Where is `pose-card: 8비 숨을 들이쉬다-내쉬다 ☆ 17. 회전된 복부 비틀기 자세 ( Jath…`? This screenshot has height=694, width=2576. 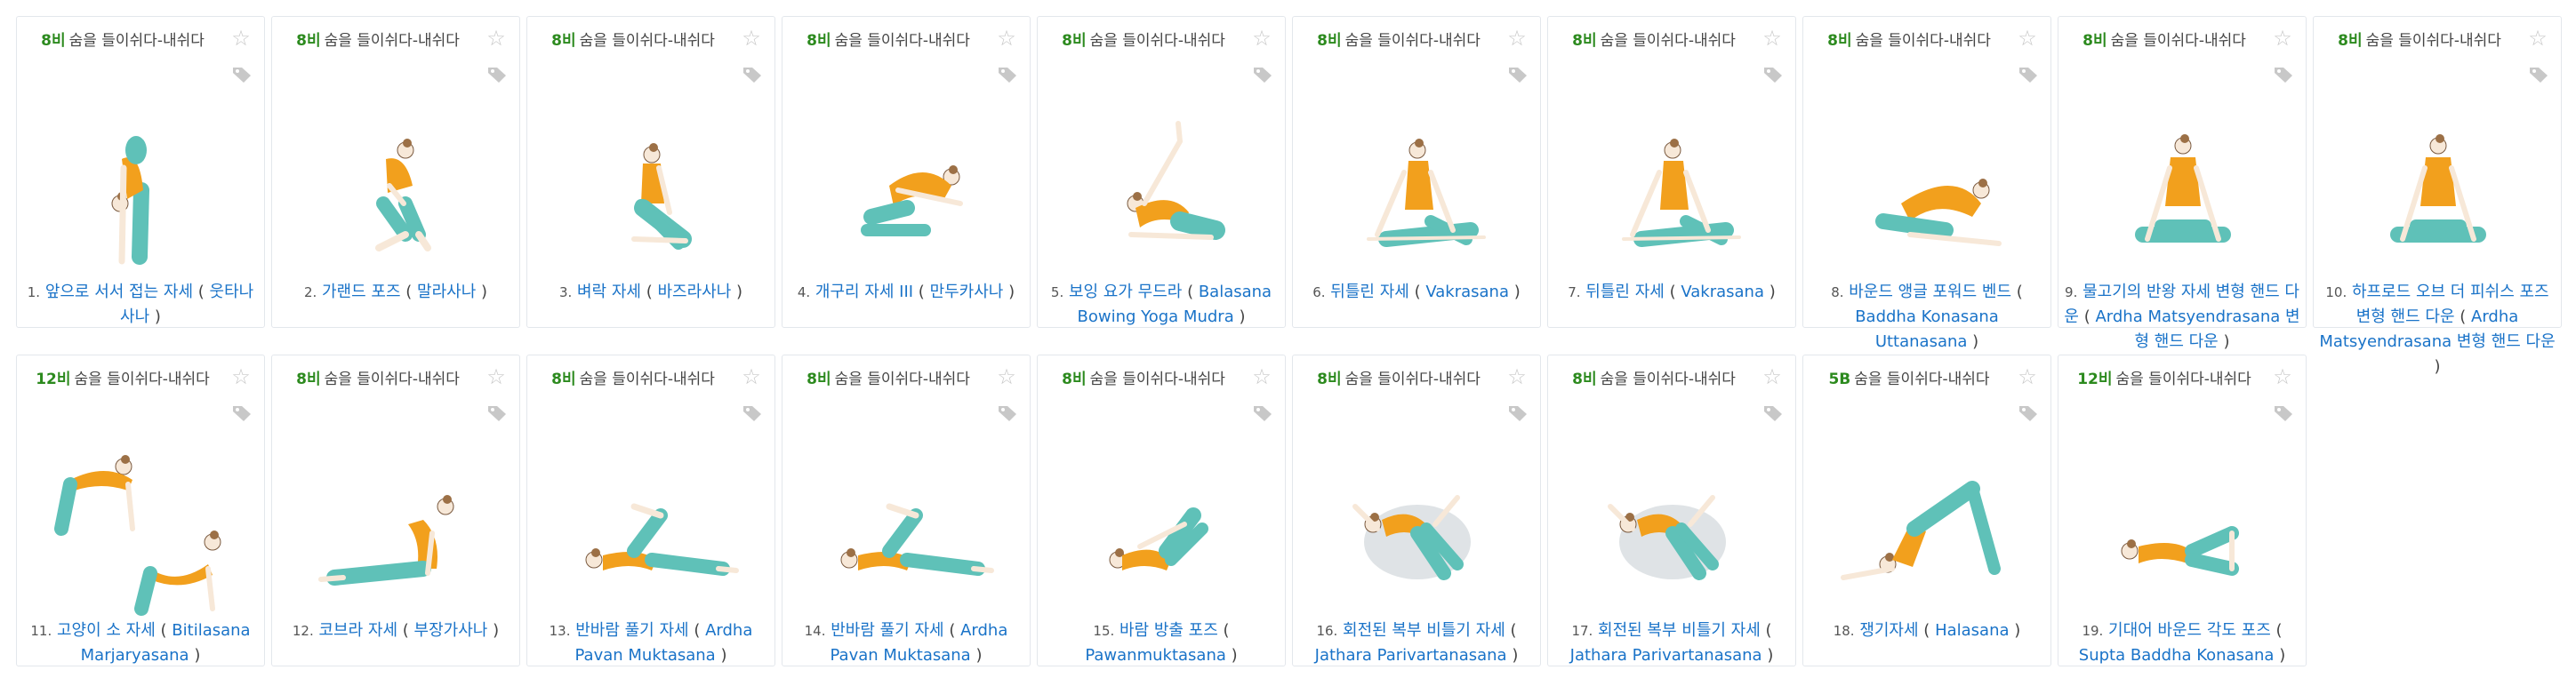
pose-card: 8비 숨을 들이쉬다-내쉬다 ☆ 17. 회전된 복부 비틀기 자세 ( Jath… is located at coordinates (1671, 510).